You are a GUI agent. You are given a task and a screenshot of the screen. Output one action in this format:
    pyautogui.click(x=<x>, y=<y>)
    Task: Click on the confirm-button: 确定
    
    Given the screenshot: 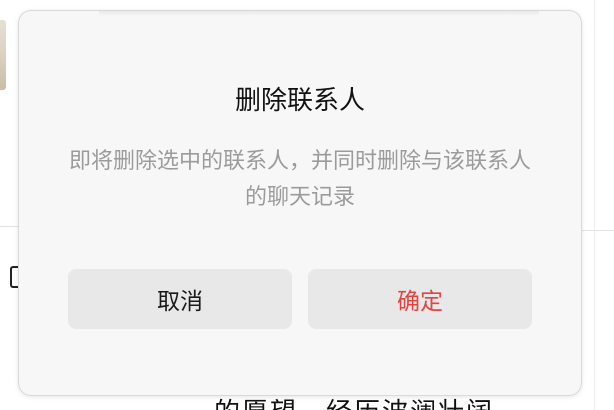 What is the action you would take?
    pyautogui.click(x=420, y=299)
    